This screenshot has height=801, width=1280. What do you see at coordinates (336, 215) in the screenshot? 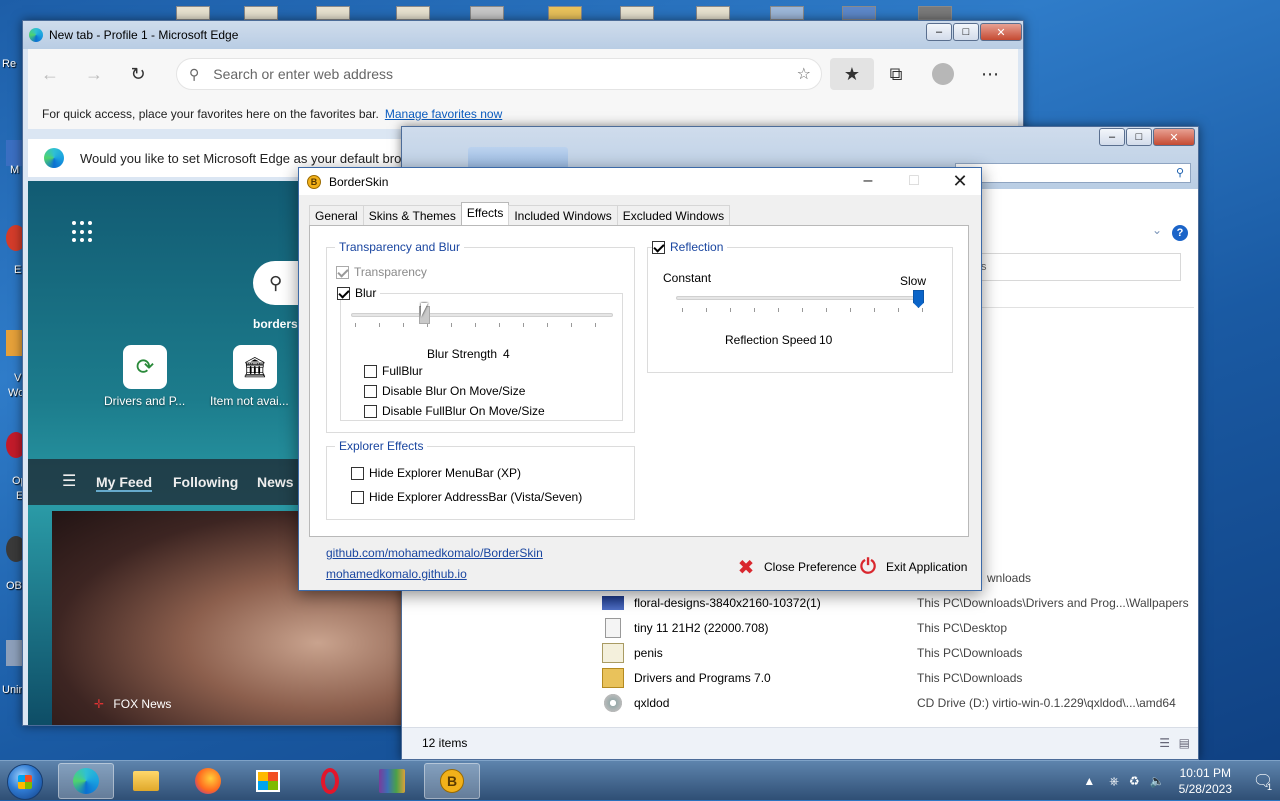
I see `tab-general: General` at bounding box center [336, 215].